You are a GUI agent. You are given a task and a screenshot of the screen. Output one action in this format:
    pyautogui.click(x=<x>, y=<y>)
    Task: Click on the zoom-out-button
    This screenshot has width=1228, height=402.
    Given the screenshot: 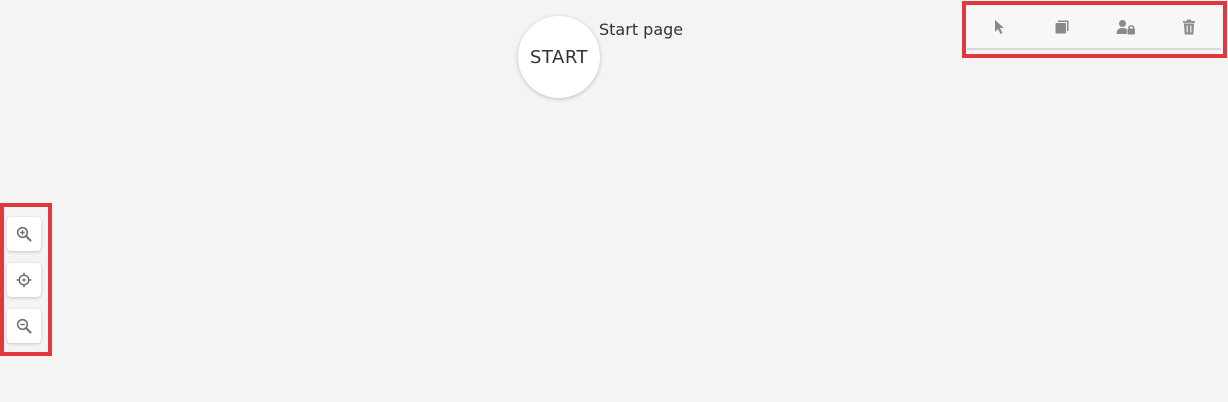 What is the action you would take?
    pyautogui.click(x=24, y=326)
    